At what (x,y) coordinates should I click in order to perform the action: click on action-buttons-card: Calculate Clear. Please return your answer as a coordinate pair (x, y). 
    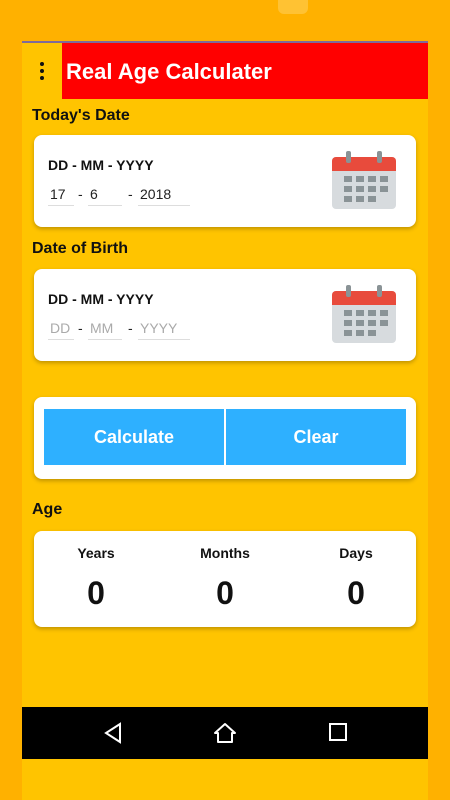
    Looking at the image, I should click on (225, 438).